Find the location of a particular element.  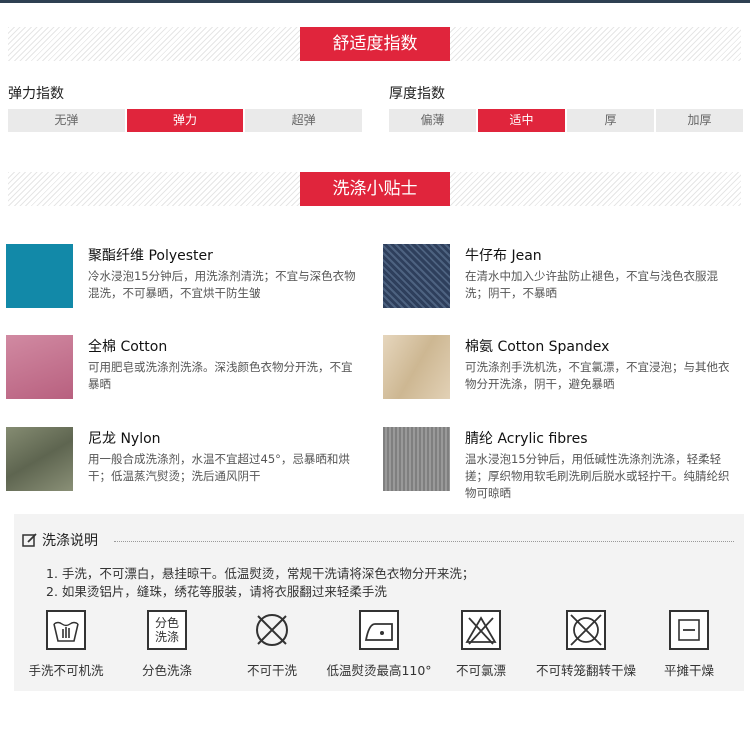

care-symbol-no-dry-clean: 不可干洗 is located at coordinates (272, 644).